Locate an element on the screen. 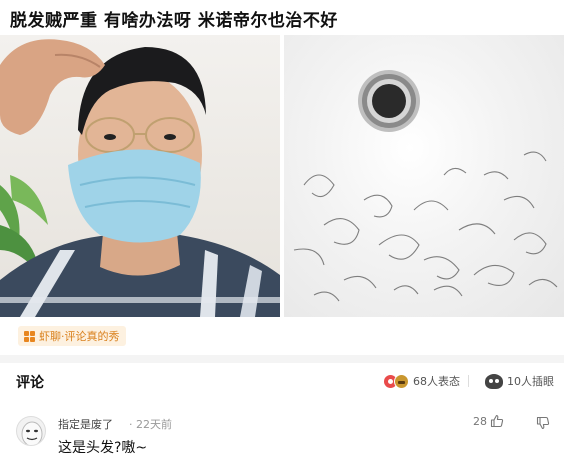  eye-count: 10人插眼 is located at coordinates (530, 381).